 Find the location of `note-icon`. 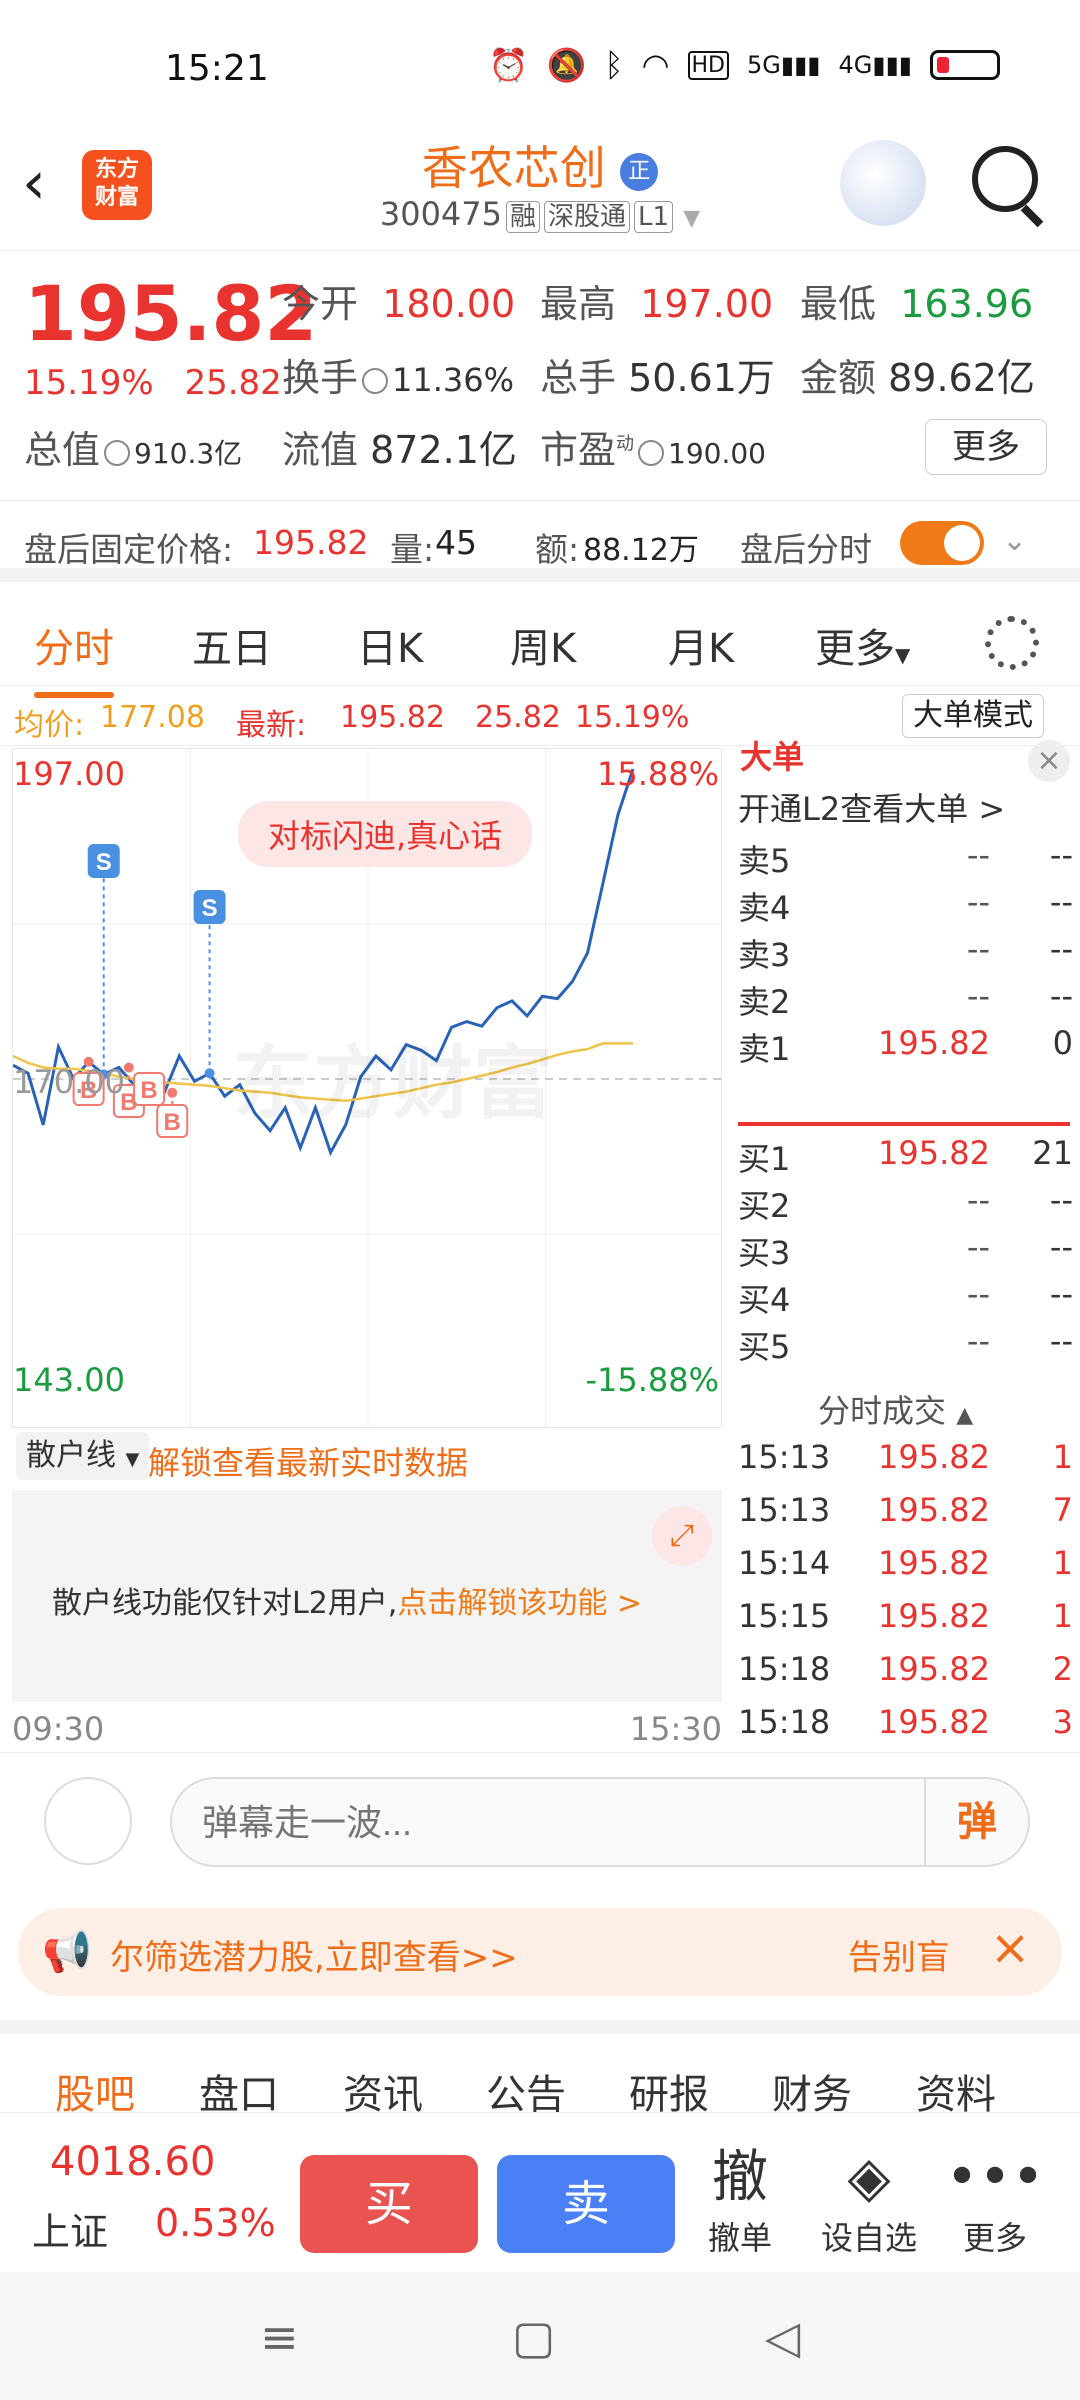

note-icon is located at coordinates (88, 1821).